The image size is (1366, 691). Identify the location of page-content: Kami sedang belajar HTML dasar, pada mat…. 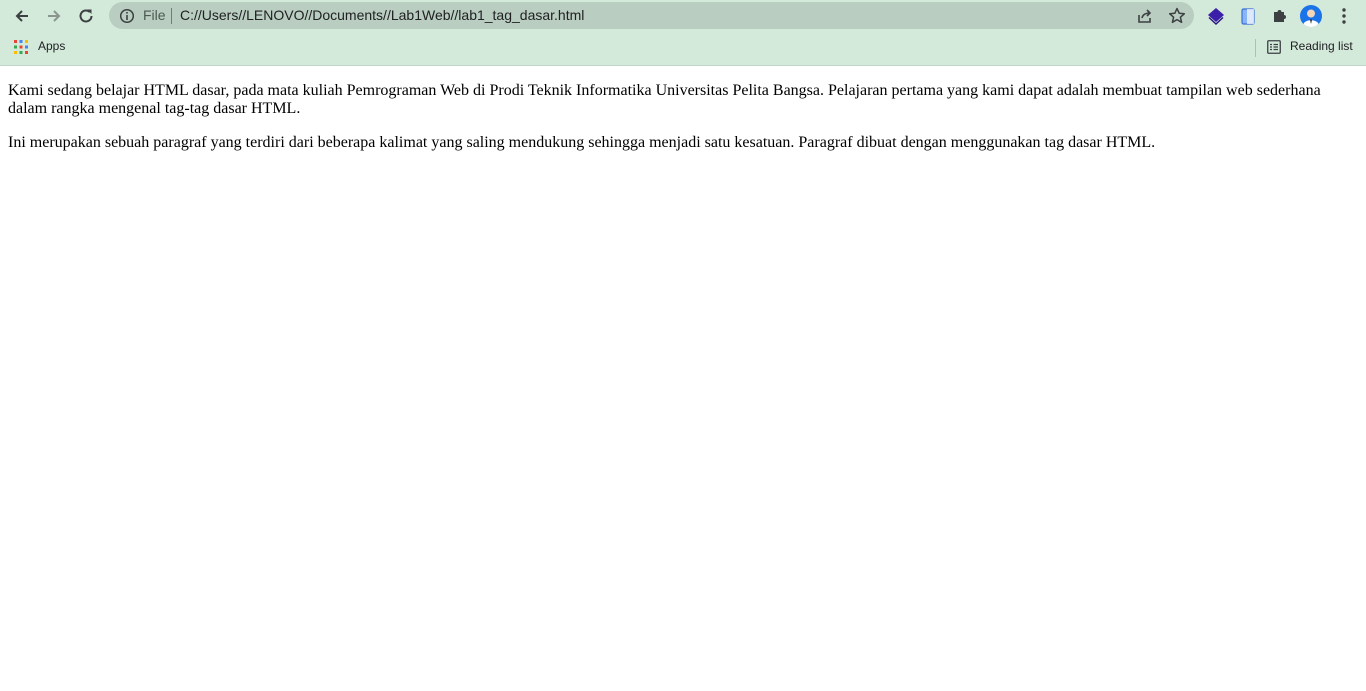
(678, 117).